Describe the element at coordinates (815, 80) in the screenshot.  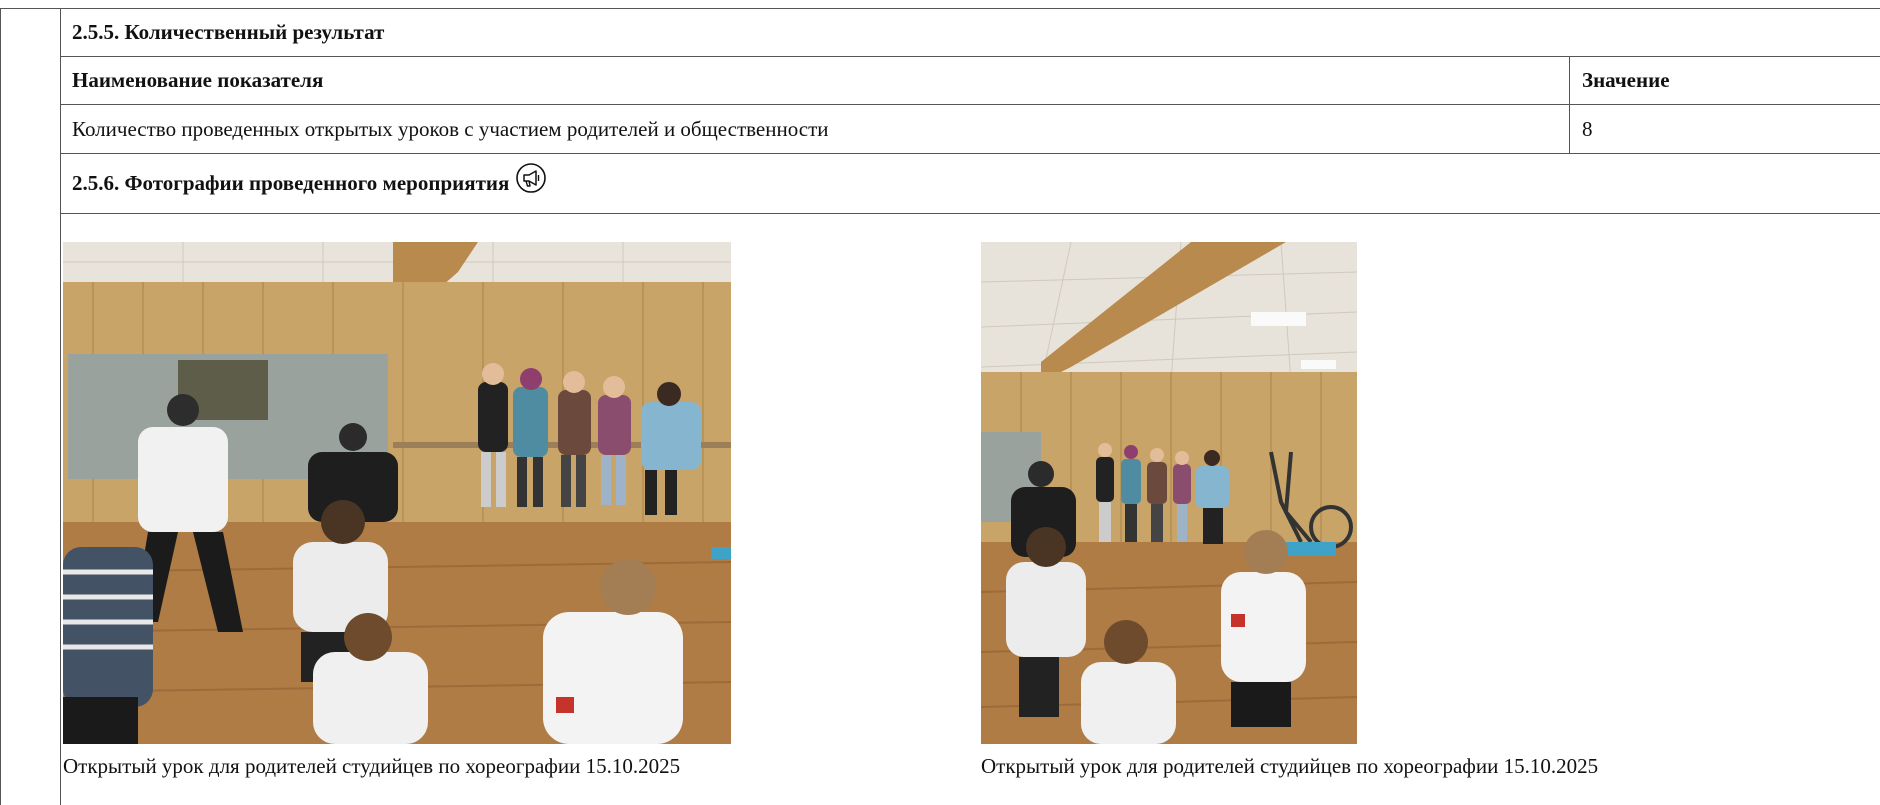
I see `column-header-name: Наименование показателя` at that location.